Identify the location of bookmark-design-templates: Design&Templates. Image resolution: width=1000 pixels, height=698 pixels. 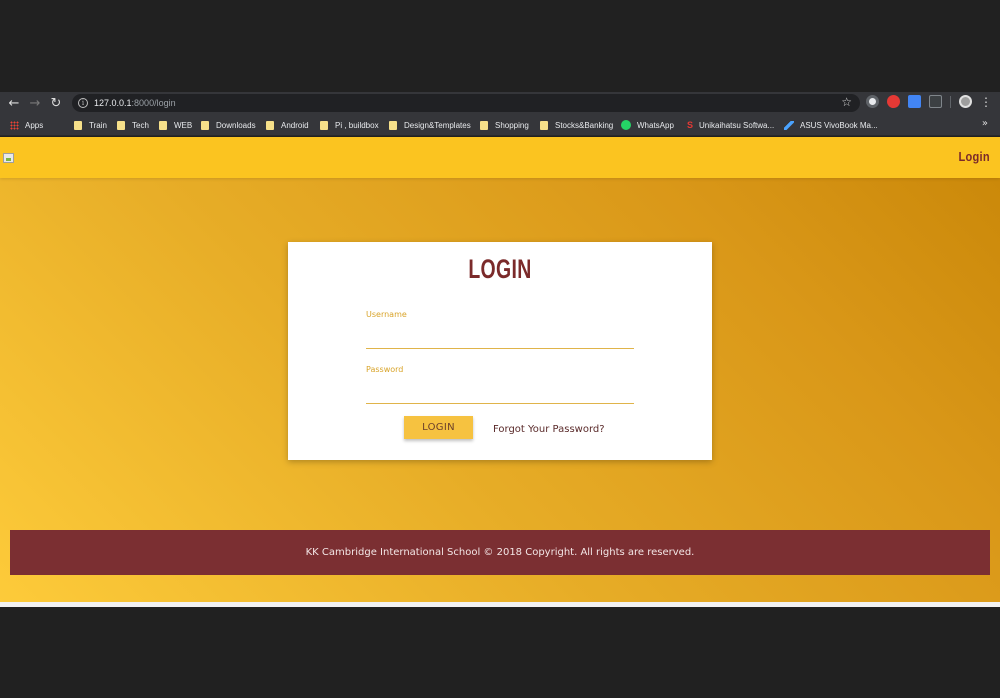
(430, 125).